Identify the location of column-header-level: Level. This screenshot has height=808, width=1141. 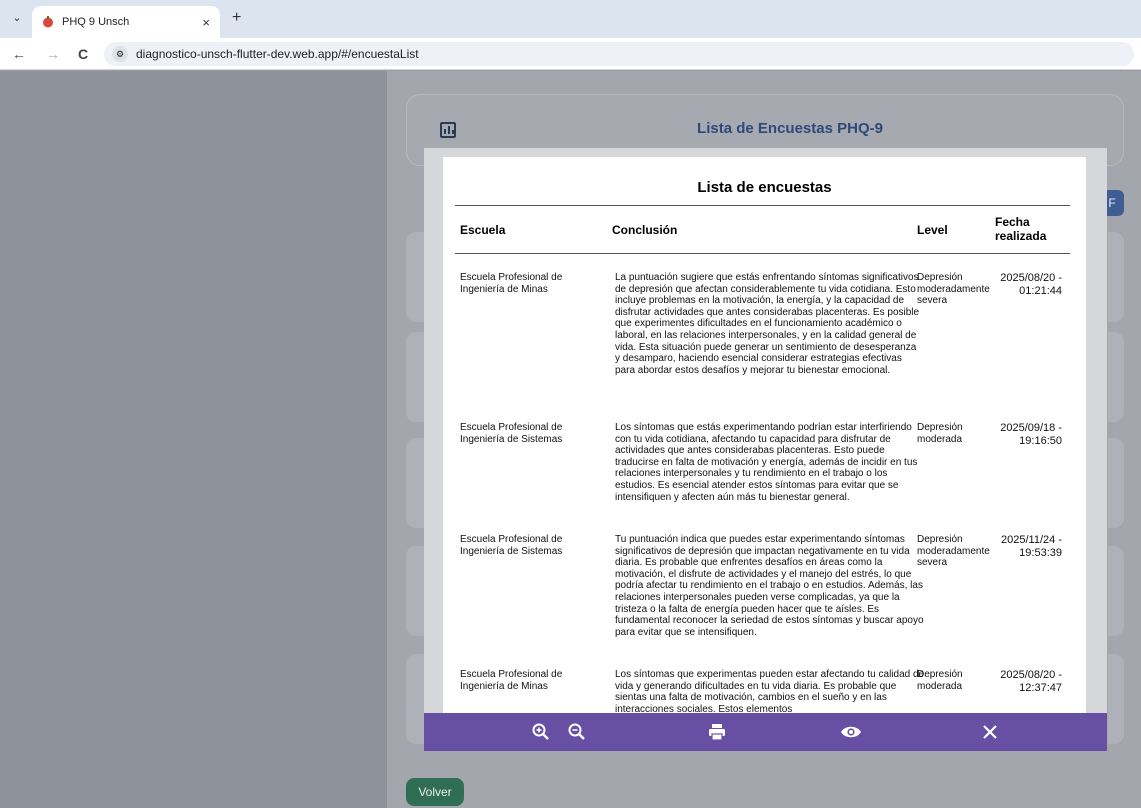
(932, 230).